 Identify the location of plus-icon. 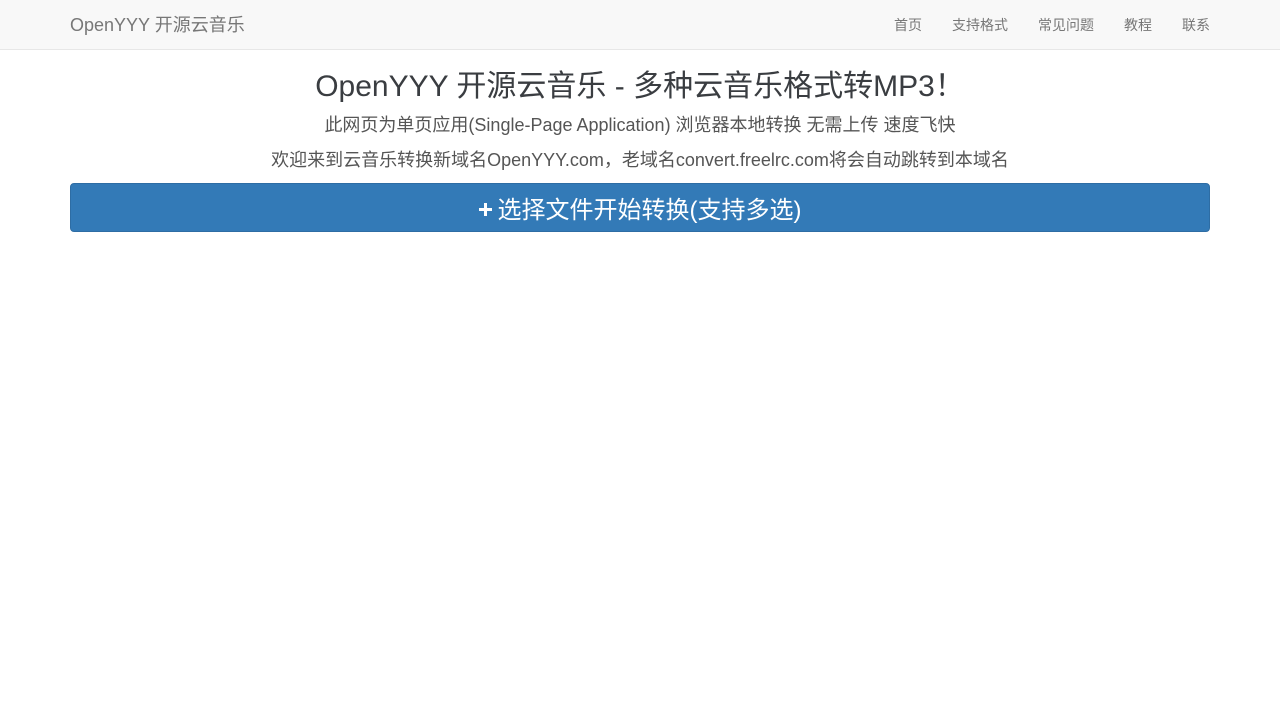
(485, 209).